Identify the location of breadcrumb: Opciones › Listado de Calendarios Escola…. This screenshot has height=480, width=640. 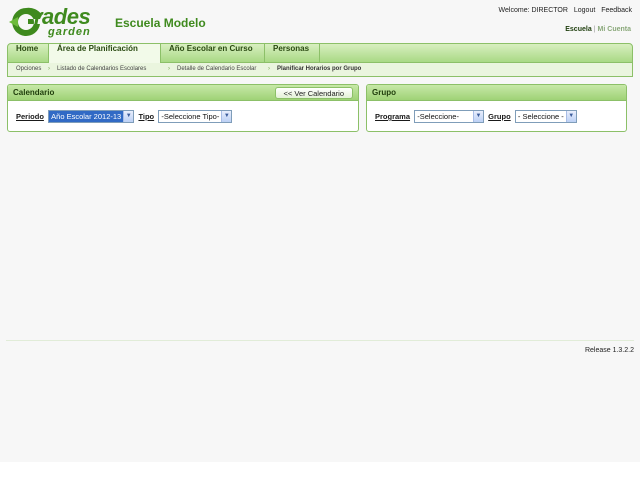
(320, 70).